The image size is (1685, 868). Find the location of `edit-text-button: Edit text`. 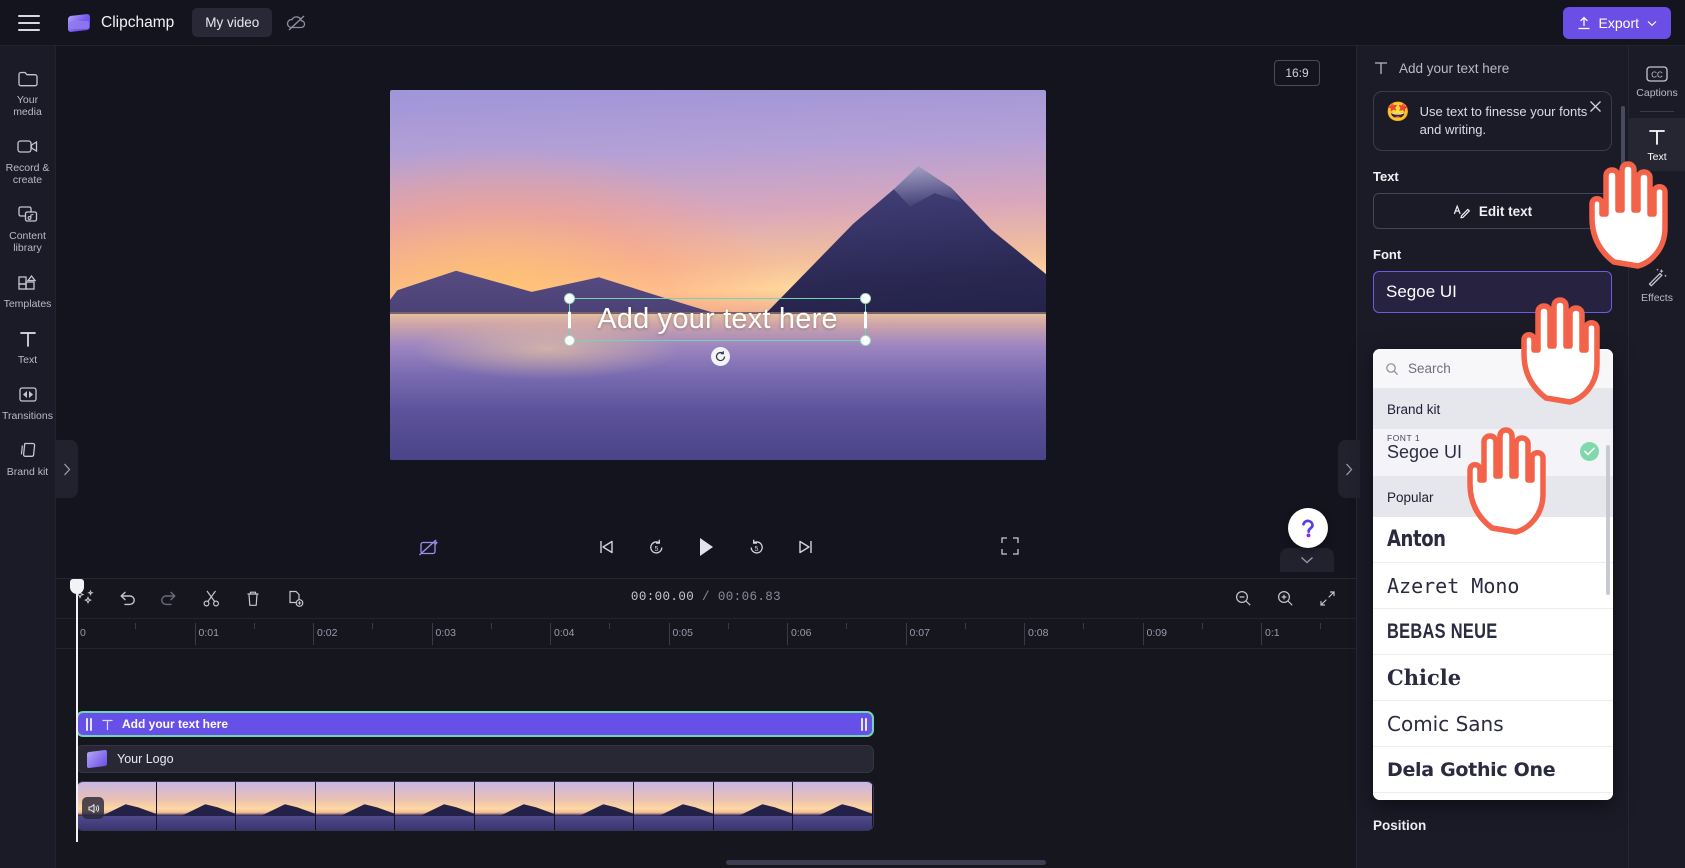

edit-text-button: Edit text is located at coordinates (1492, 211).